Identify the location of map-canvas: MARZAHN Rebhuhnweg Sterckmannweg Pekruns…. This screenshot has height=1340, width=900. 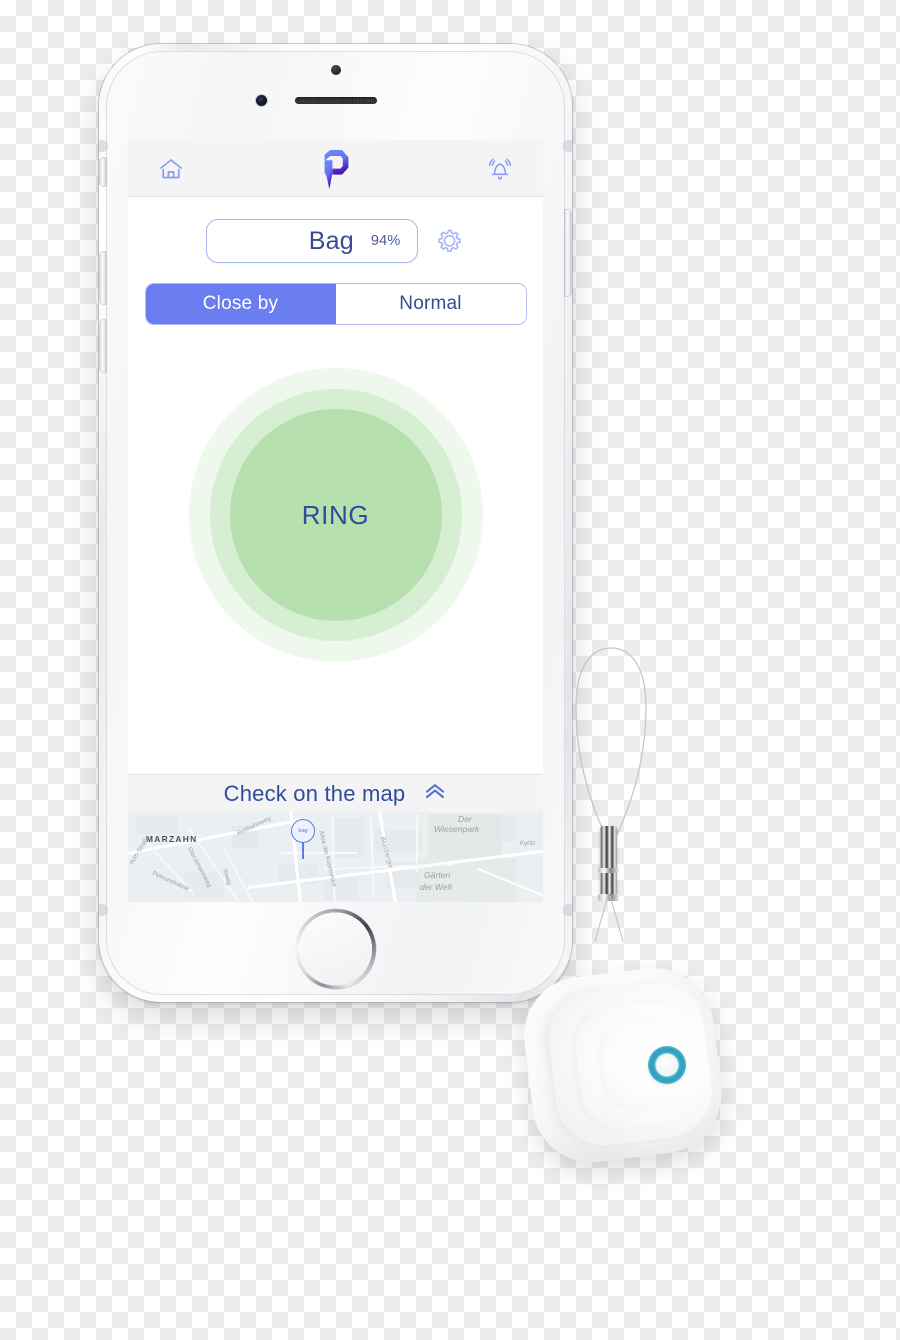
(335, 857).